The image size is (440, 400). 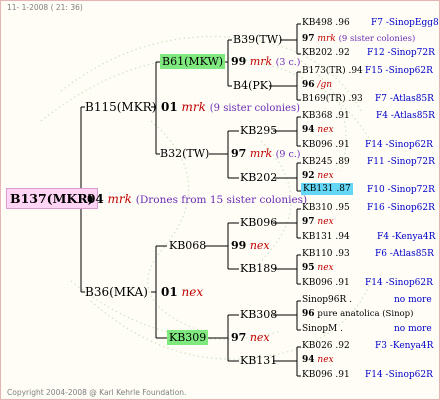 I want to click on node-b4: B4(PK), so click(x=252, y=85).